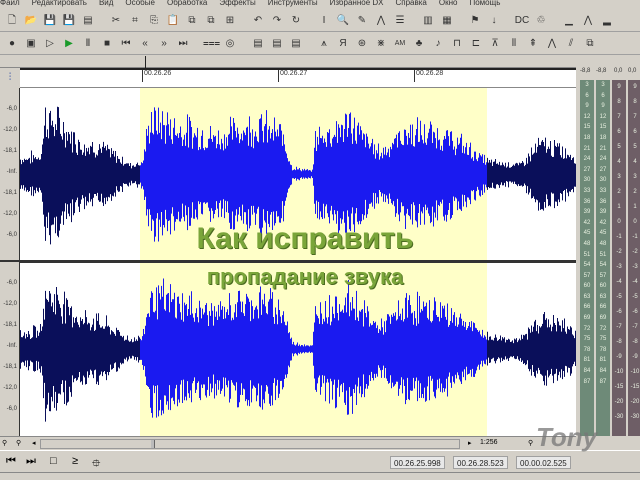 This screenshot has height=480, width=640. Describe the element at coordinates (106, 3) in the screenshot. I see `menu-item: Вид` at that location.